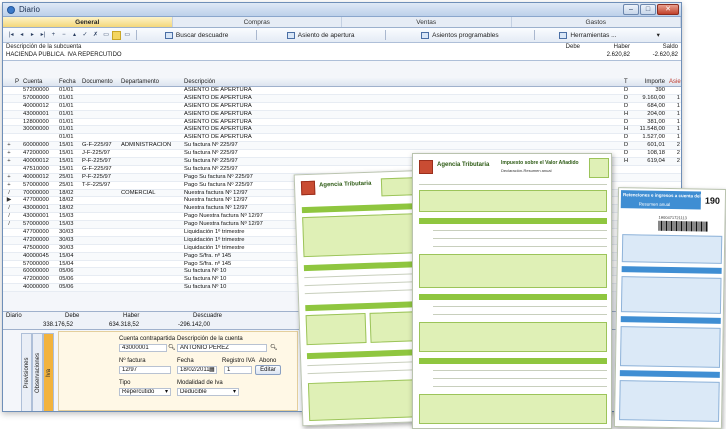 This screenshot has width=726, height=429. What do you see at coordinates (650, 169) in the screenshot?
I see `importe-cell` at bounding box center [650, 169].